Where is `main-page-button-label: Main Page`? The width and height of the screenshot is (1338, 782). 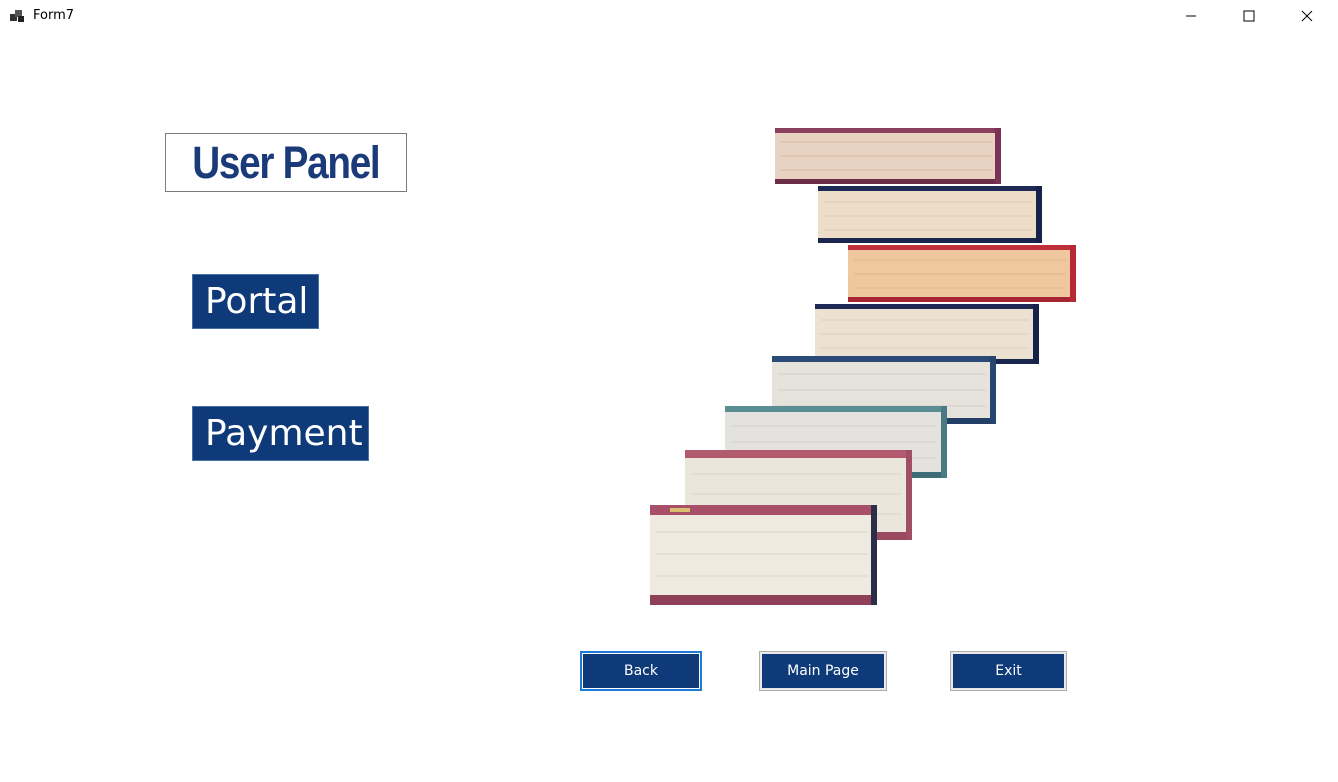 main-page-button-label: Main Page is located at coordinates (823, 671).